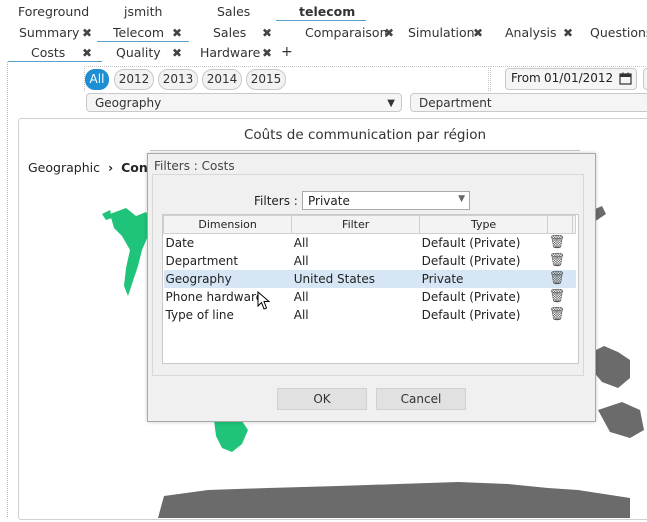 This screenshot has height=522, width=647. What do you see at coordinates (128, 103) in the screenshot?
I see `geography-select-value: Geography` at bounding box center [128, 103].